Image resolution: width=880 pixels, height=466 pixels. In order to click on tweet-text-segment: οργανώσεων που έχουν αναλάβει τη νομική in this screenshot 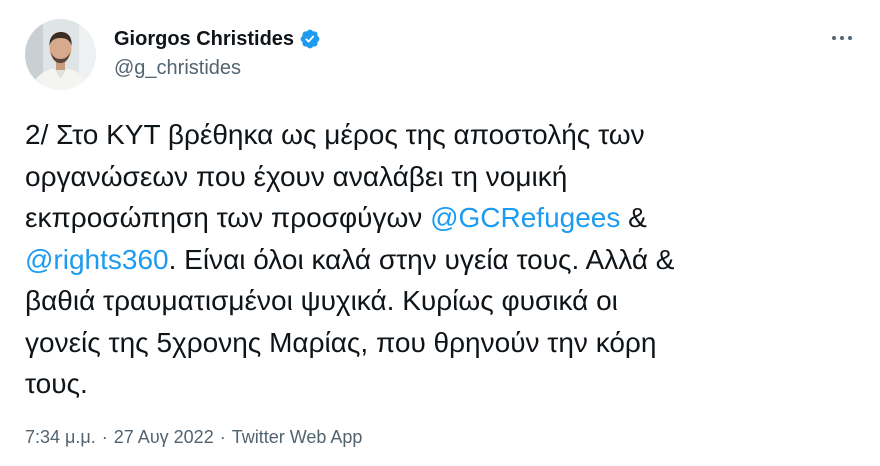, I will do `click(296, 176)`.